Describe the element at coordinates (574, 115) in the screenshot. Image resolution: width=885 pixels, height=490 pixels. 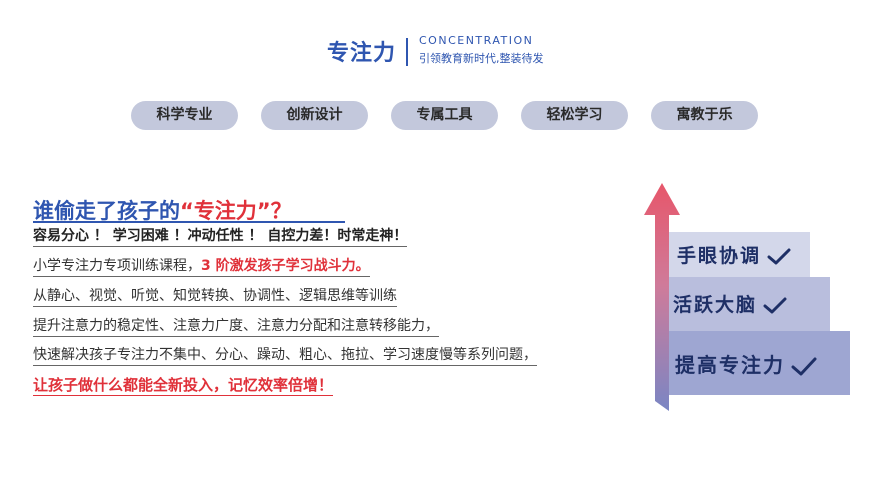
I see `tag-easy-learning: 轻松学习` at that location.